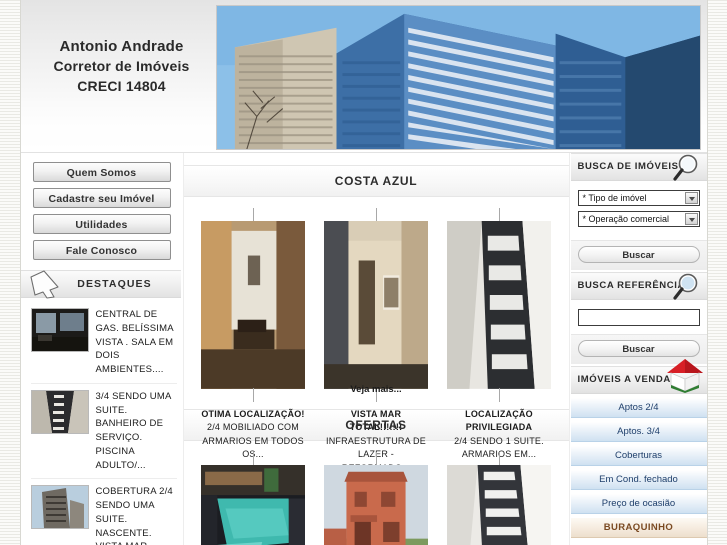  What do you see at coordinates (626, 219) in the screenshot?
I see `operacao-comercial-select-value: * Operação comercial` at bounding box center [626, 219].